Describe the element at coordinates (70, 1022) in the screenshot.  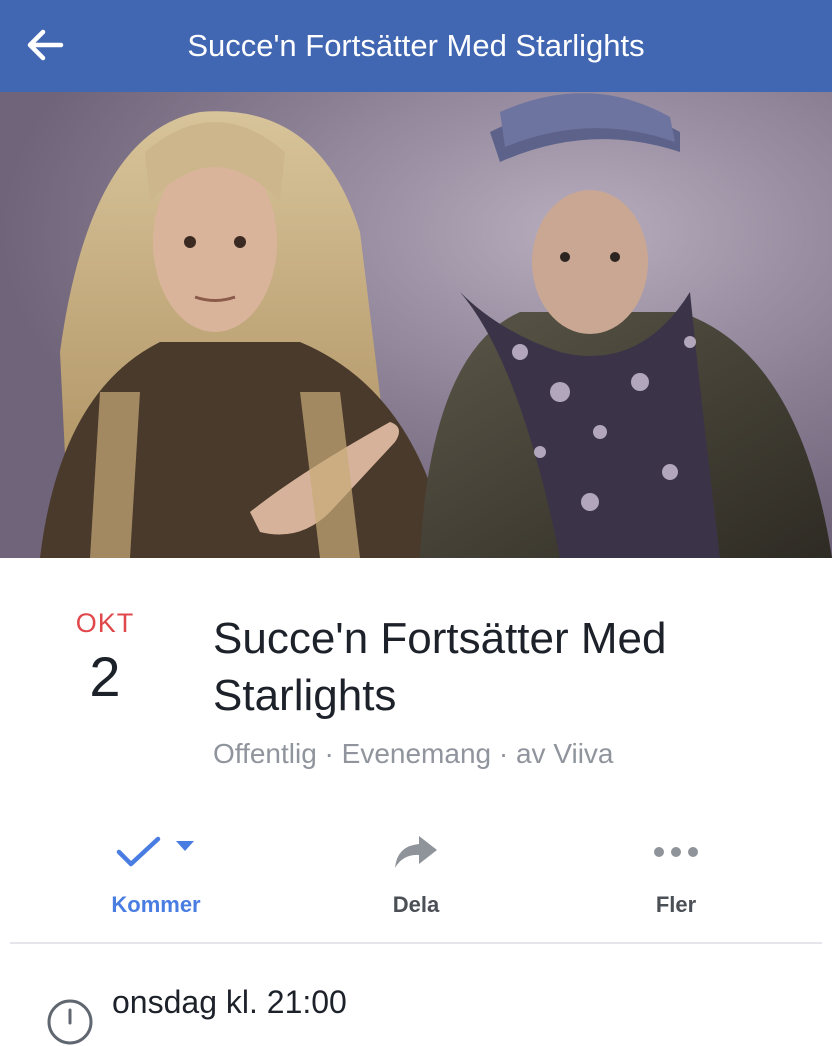
I see `clock-icon` at that location.